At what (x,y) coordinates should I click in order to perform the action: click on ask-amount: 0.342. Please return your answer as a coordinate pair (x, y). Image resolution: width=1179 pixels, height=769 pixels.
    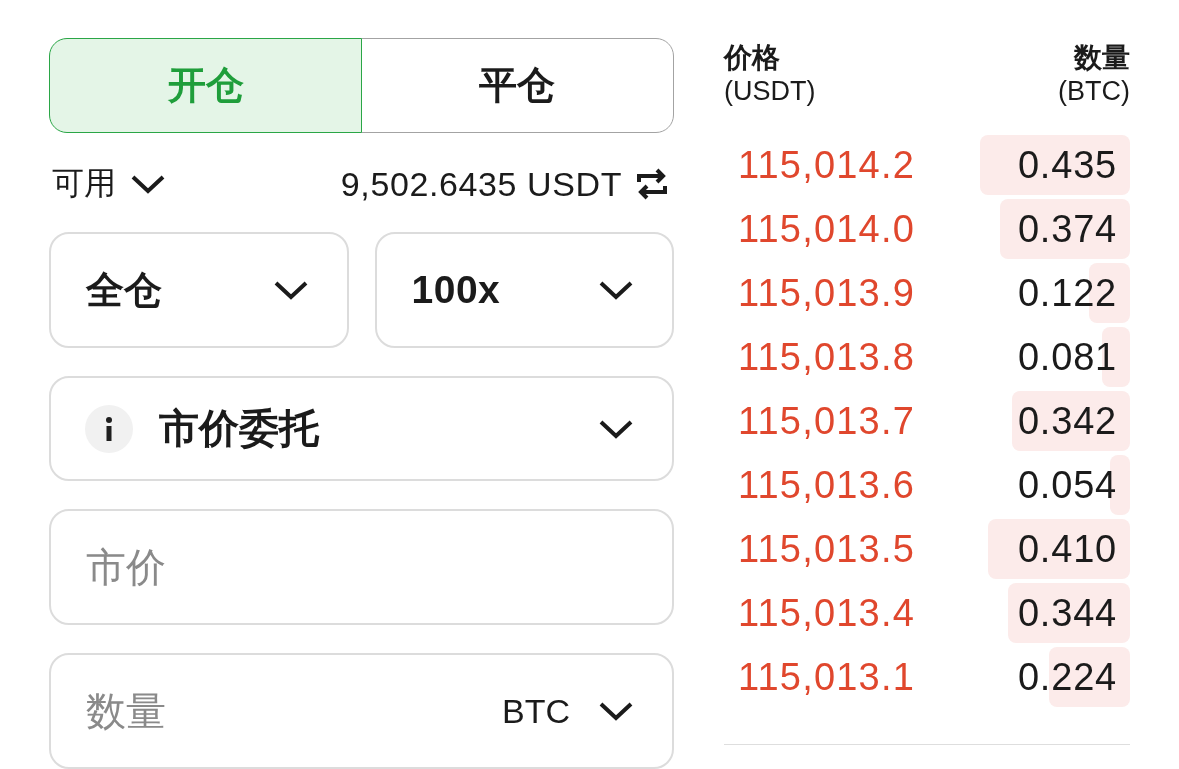
    Looking at the image, I should click on (1067, 421).